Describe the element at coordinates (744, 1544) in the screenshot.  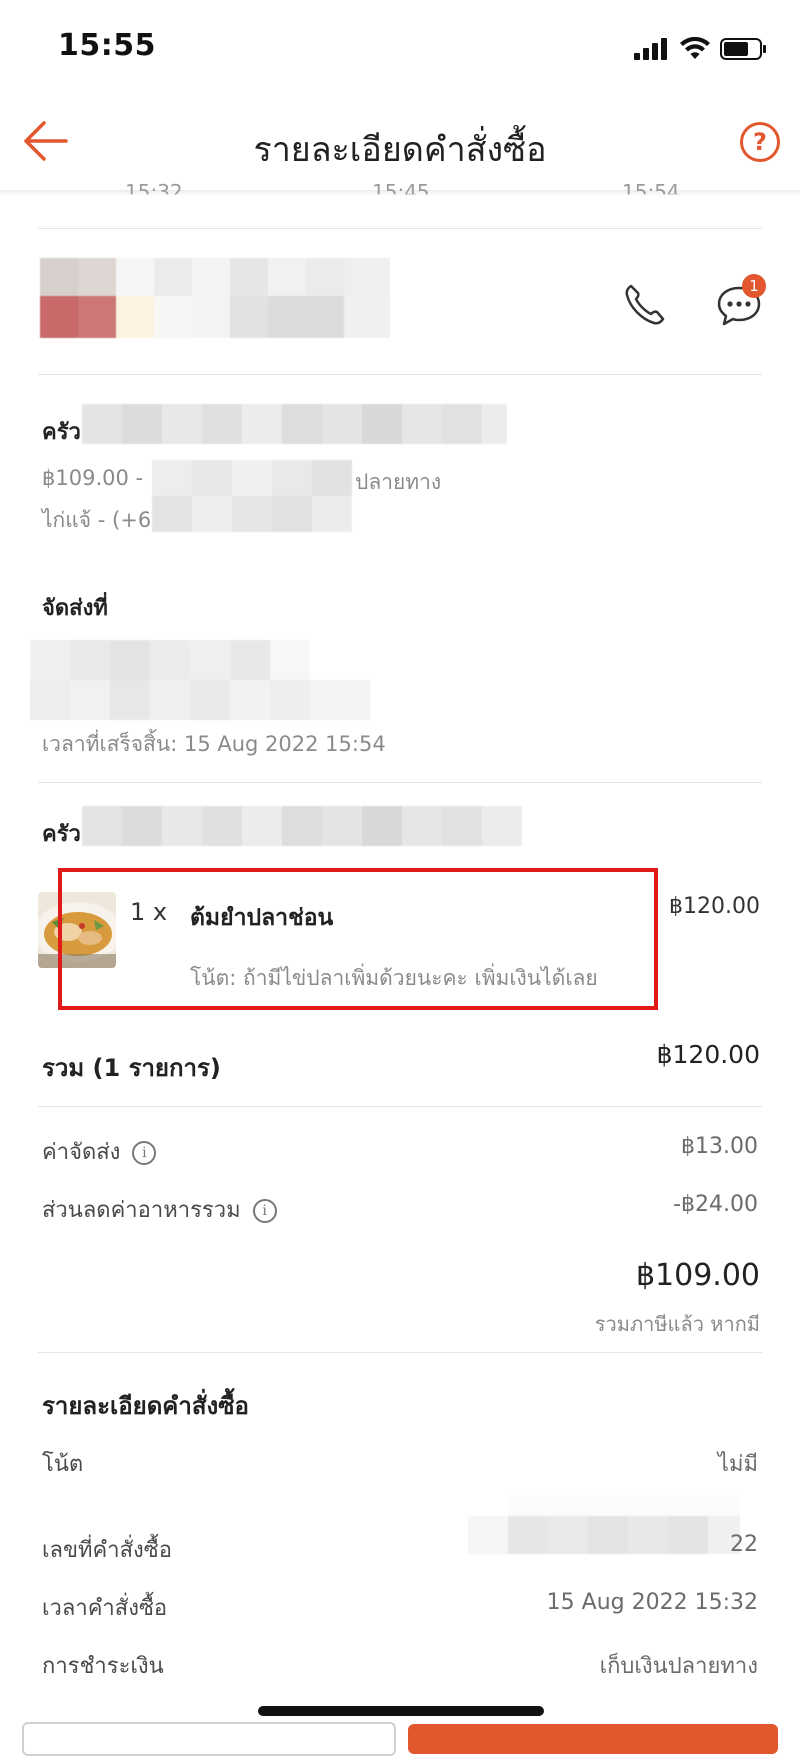
I see `order-number-suffix: 22` at that location.